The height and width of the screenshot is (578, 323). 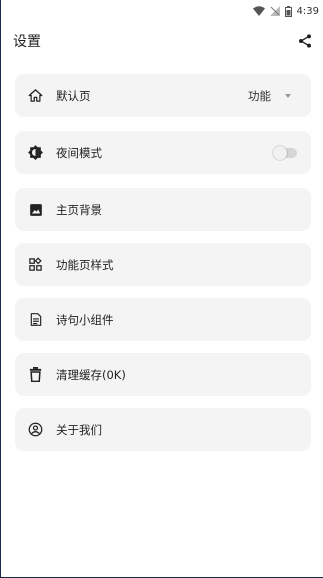 I want to click on window-border-left, so click(x=0, y=289).